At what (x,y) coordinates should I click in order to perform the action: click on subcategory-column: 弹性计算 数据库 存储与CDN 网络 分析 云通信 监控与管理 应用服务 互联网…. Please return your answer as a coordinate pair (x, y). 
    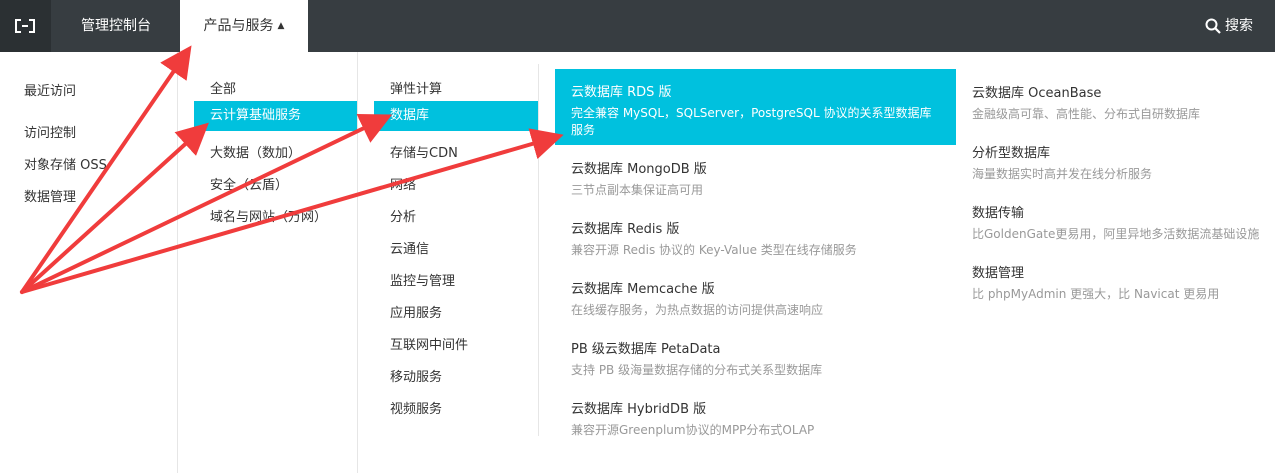
    Looking at the image, I should click on (448, 262).